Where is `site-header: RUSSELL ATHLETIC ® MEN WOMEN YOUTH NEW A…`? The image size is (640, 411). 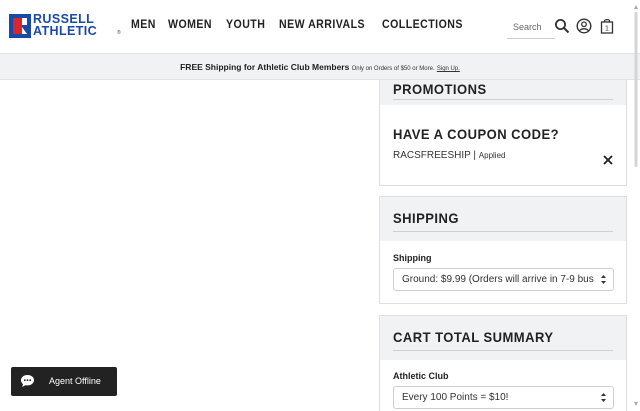 site-header: RUSSELL ATHLETIC ® MEN WOMEN YOUTH NEW A… is located at coordinates (320, 26).